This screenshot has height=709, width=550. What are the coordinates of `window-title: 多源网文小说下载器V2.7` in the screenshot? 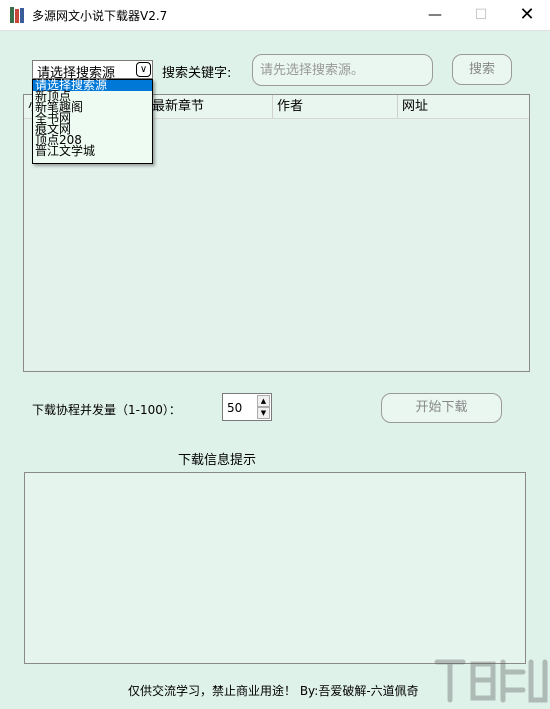 It's located at (100, 16).